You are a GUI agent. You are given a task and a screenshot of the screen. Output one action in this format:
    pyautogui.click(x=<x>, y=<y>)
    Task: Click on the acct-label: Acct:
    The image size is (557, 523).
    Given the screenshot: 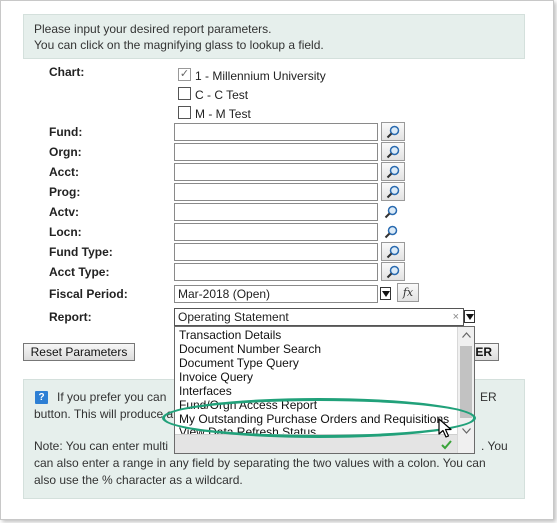 What is the action you would take?
    pyautogui.click(x=64, y=172)
    